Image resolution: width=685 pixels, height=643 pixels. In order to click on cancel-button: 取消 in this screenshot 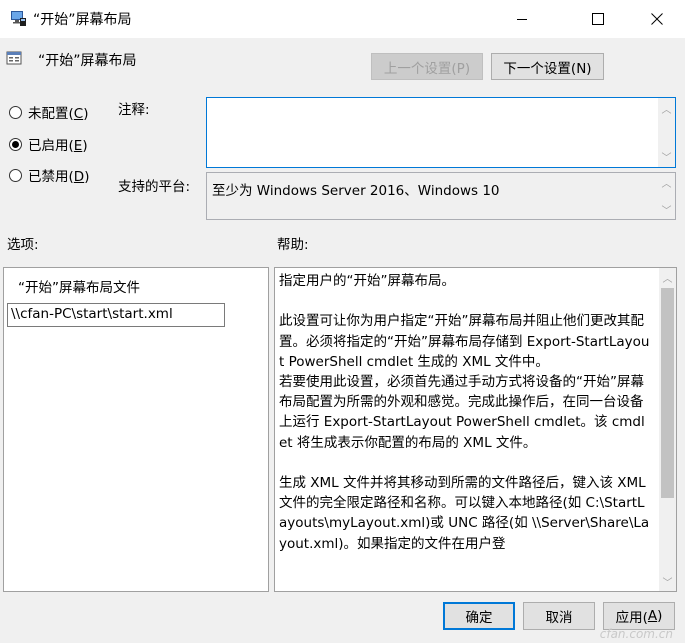, I will do `click(559, 616)`.